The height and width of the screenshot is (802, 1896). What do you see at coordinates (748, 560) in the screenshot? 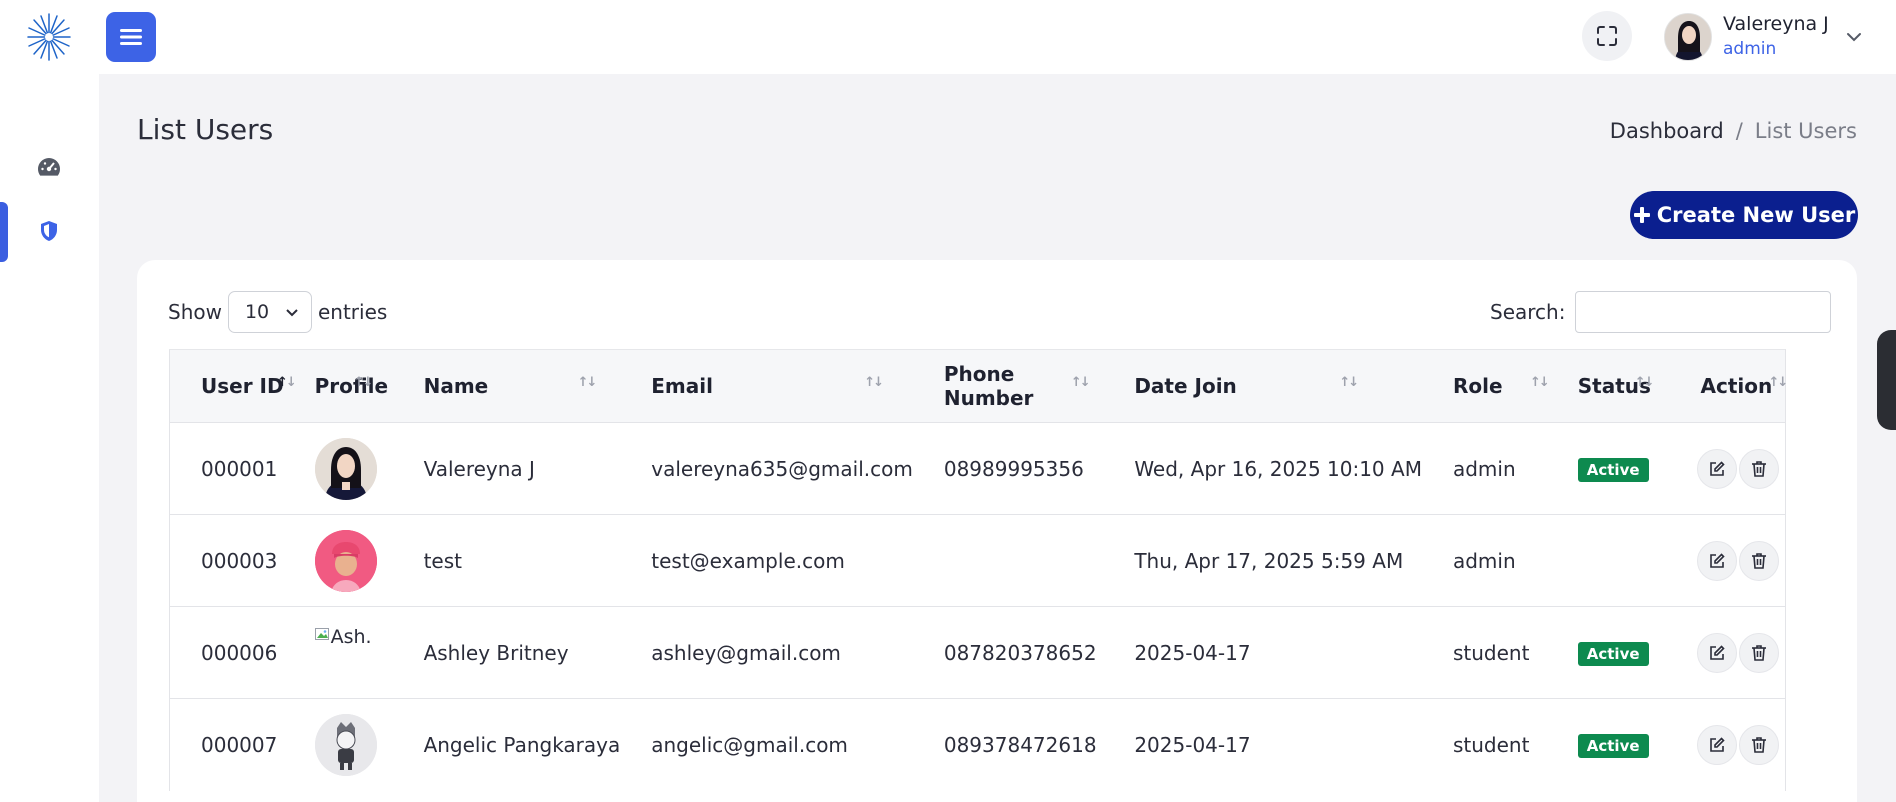
I see `email-cell: test@example.com` at bounding box center [748, 560].